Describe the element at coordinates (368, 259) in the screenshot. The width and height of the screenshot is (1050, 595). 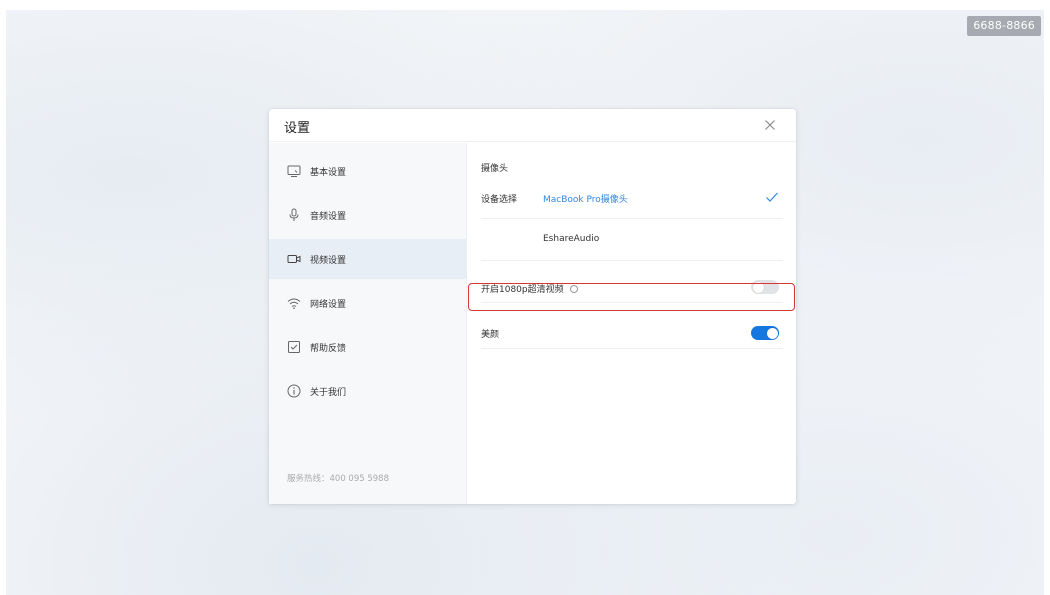
I see `sidebar-item-video: 视频设置` at that location.